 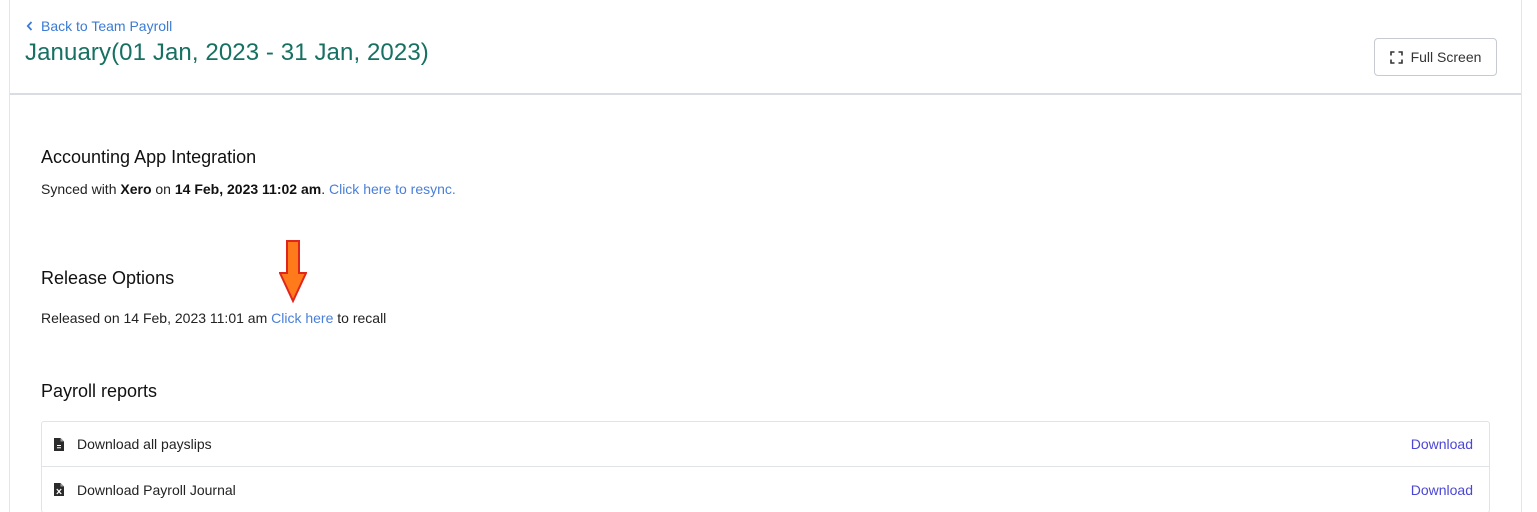 I want to click on report-label: Download Payroll Journal, so click(x=156, y=489).